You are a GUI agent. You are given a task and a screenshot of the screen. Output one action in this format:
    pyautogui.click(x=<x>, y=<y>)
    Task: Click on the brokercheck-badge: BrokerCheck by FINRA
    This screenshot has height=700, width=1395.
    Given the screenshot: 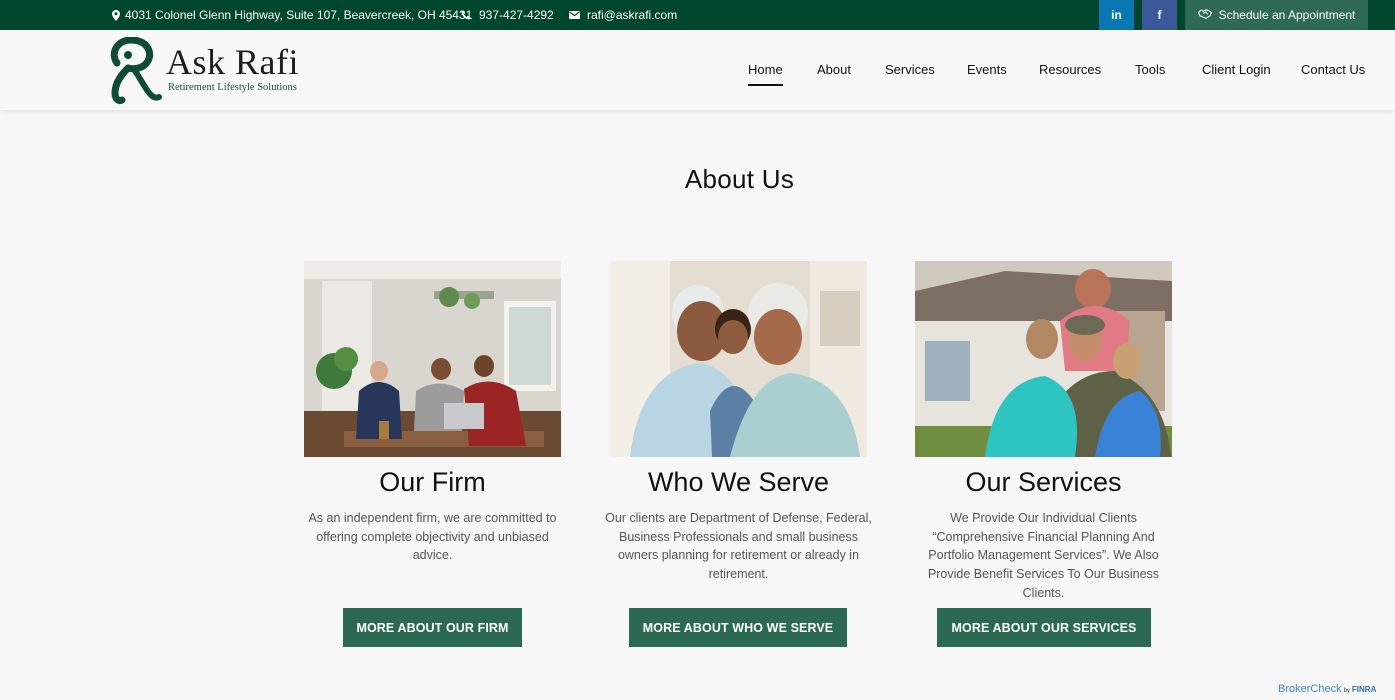 What is the action you would take?
    pyautogui.click(x=1327, y=689)
    